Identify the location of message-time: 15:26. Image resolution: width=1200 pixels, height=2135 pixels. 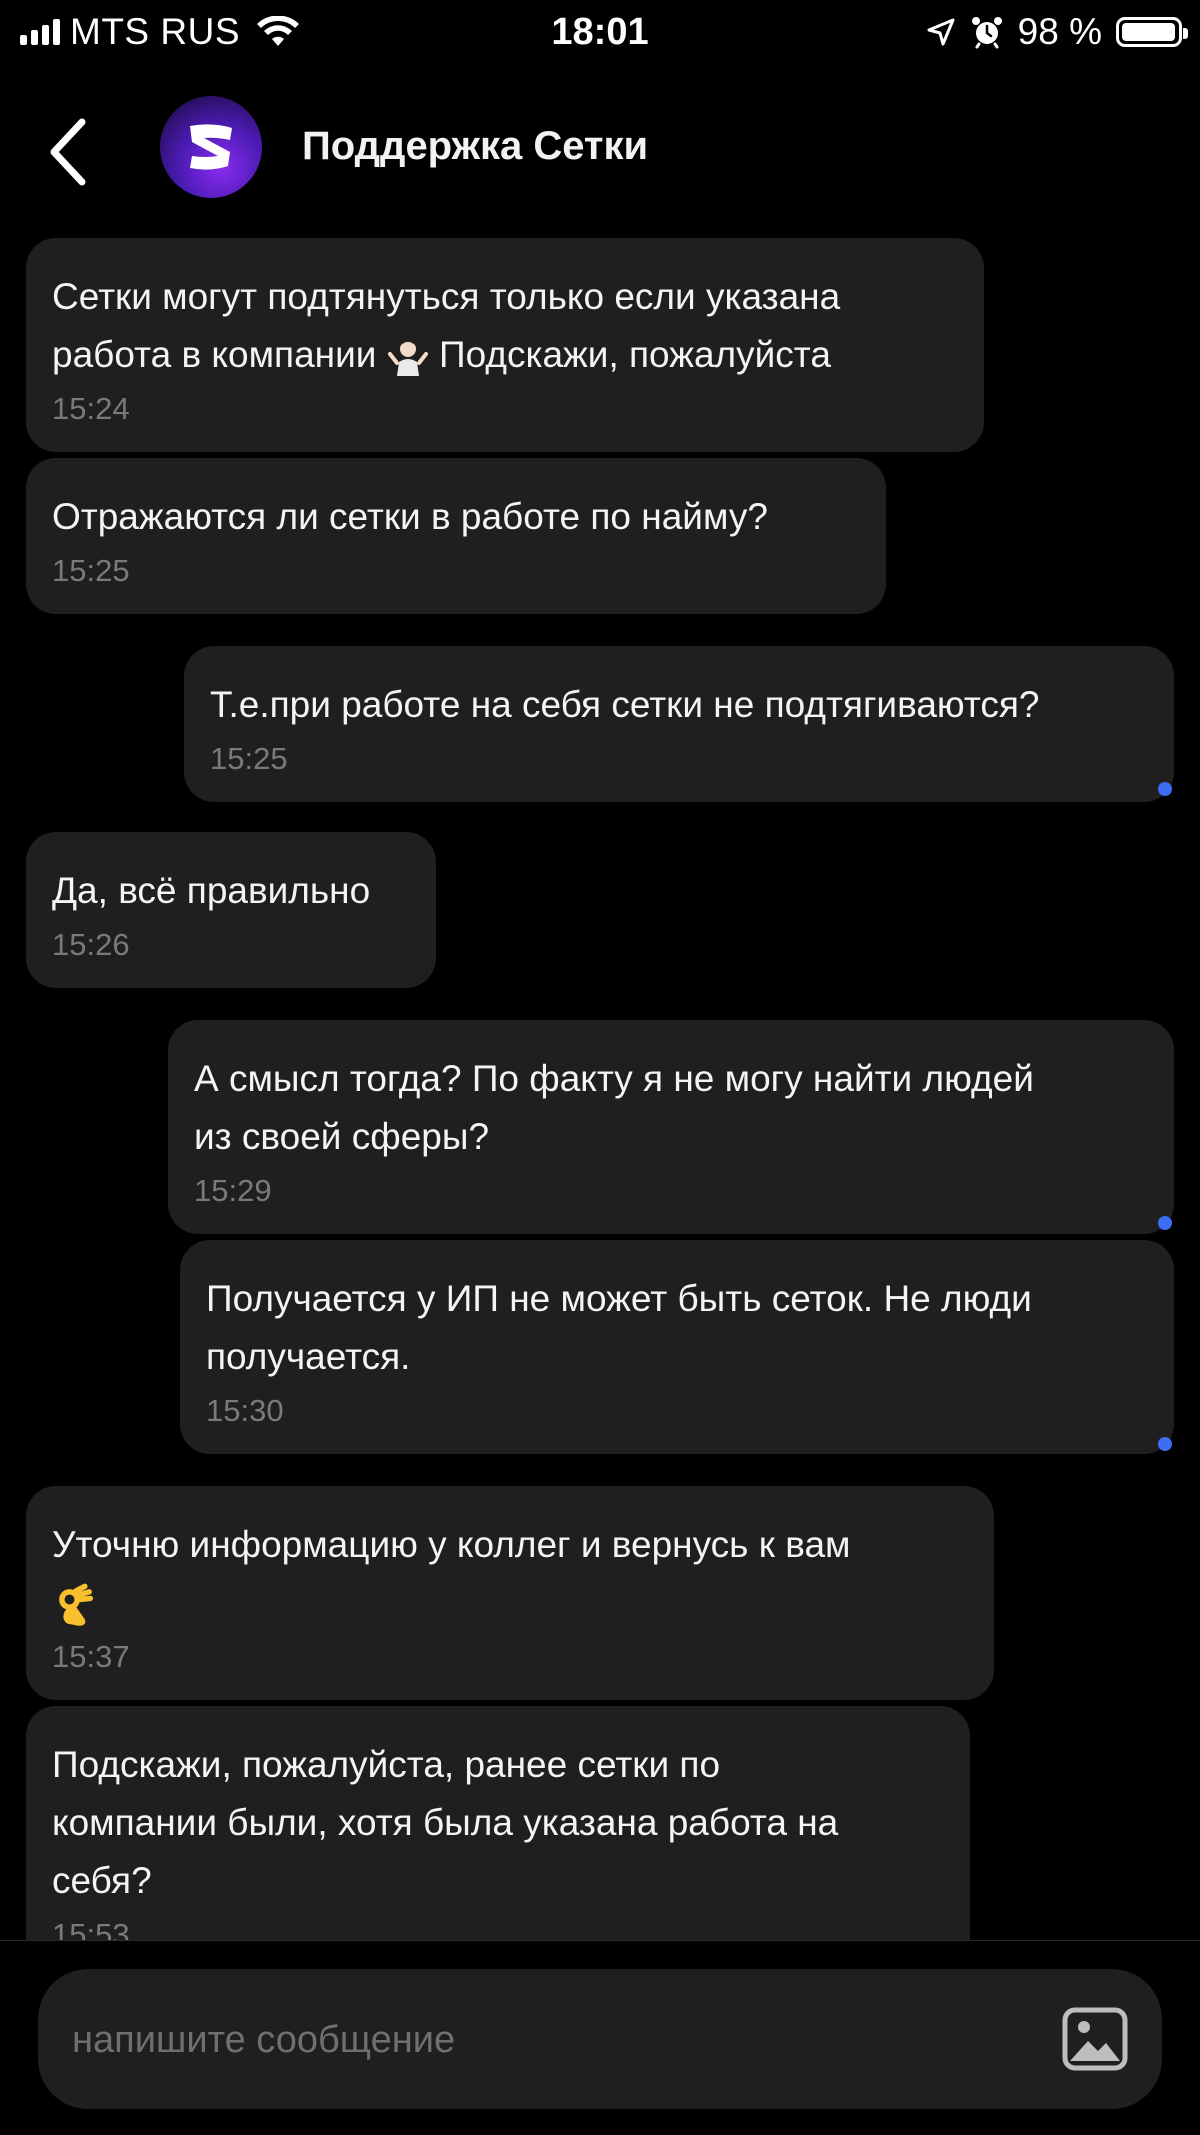
(91, 944).